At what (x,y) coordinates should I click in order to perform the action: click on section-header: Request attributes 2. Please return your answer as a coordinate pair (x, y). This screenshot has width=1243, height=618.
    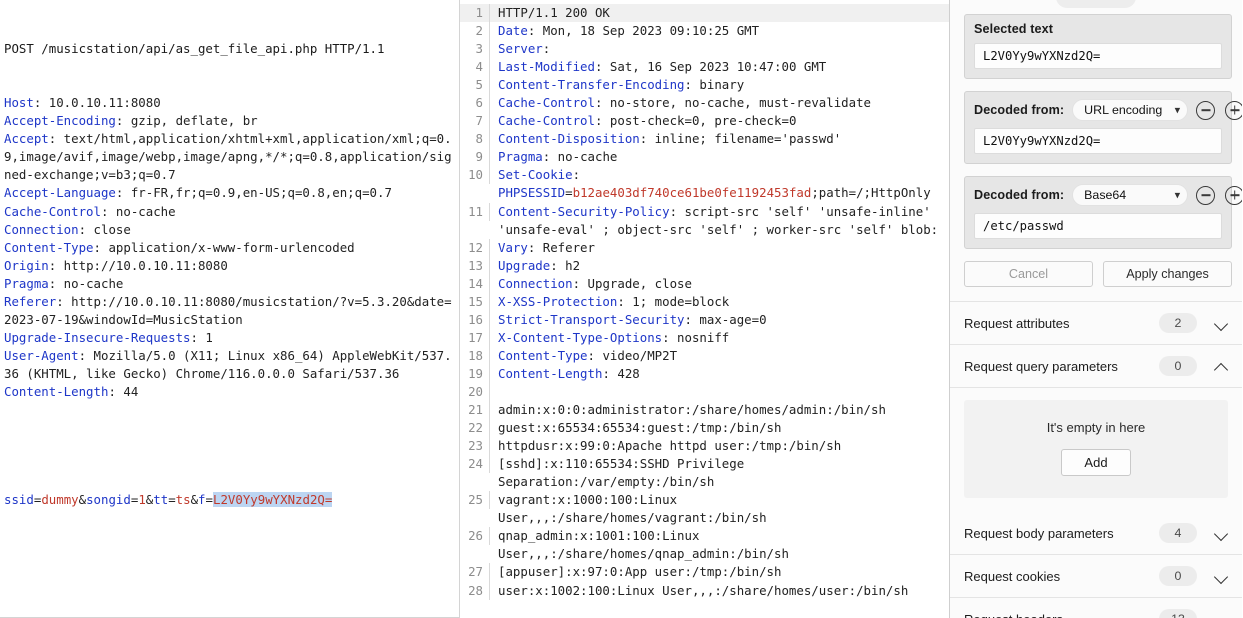
    Looking at the image, I should click on (1096, 323).